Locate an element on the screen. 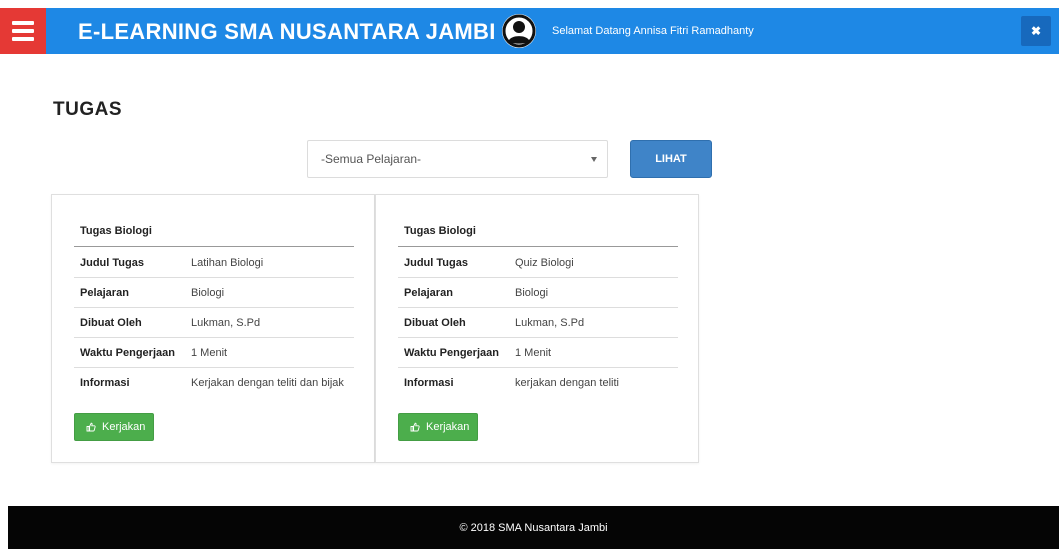 The height and width of the screenshot is (549, 1059). close-icon: ✖ is located at coordinates (1036, 31).